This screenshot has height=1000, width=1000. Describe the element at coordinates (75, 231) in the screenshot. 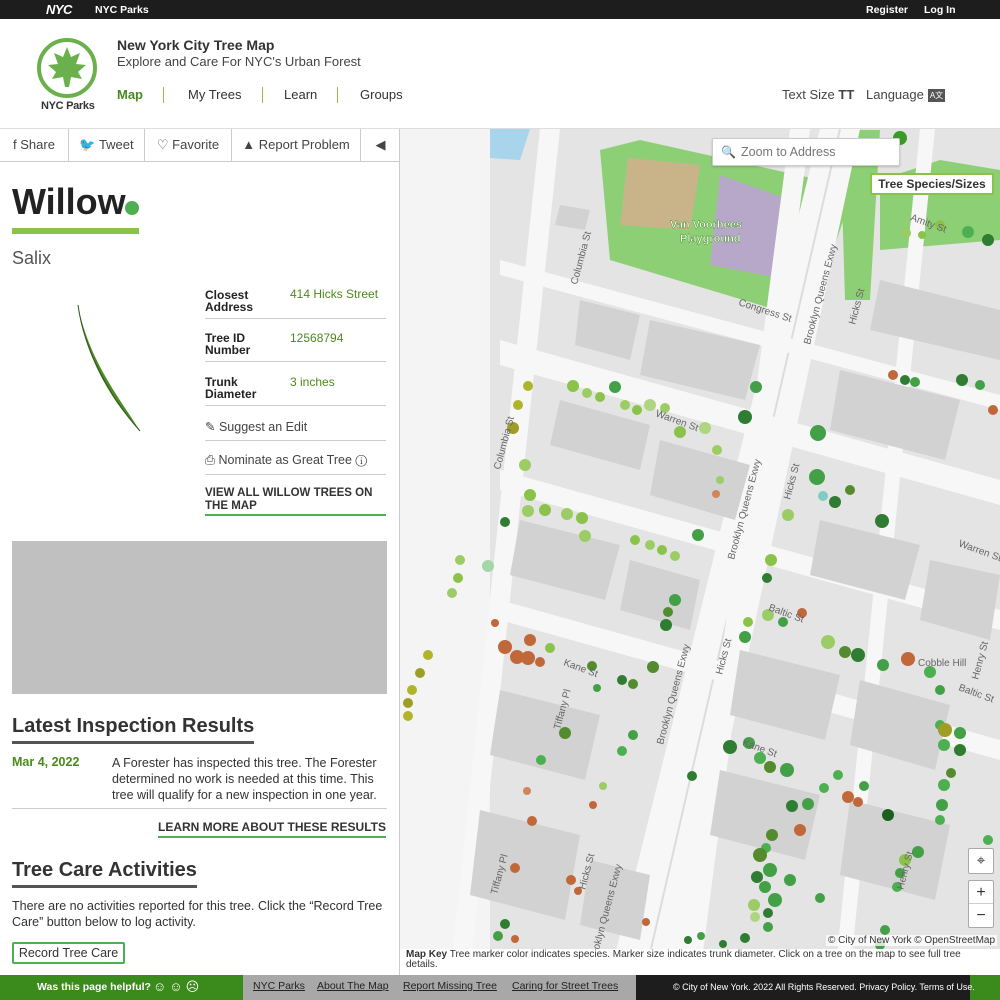

I see `species-underline` at that location.